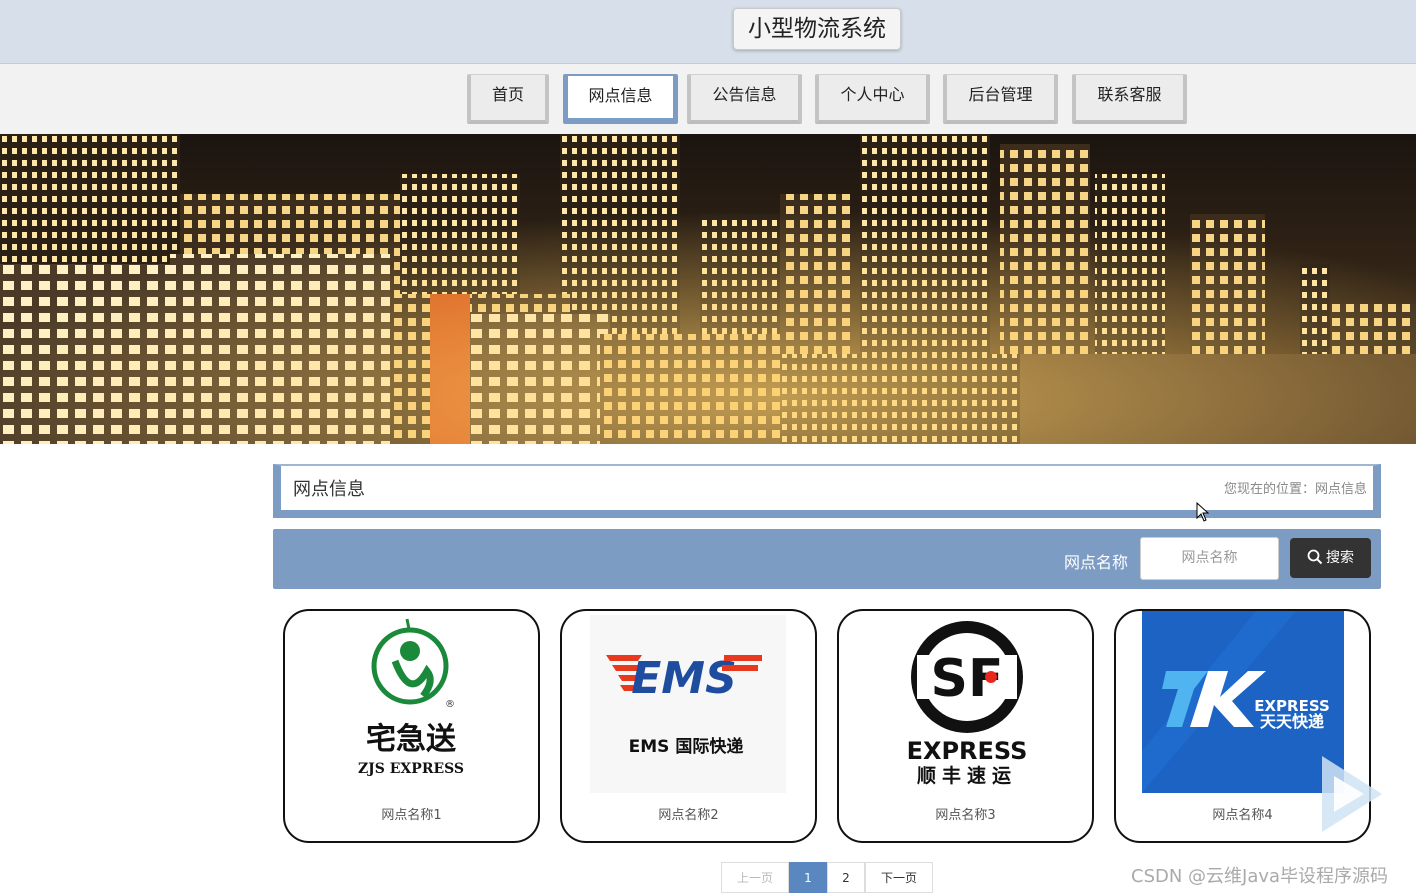 The width and height of the screenshot is (1416, 893). Describe the element at coordinates (411, 739) in the screenshot. I see `svg-text: 宅急送` at that location.